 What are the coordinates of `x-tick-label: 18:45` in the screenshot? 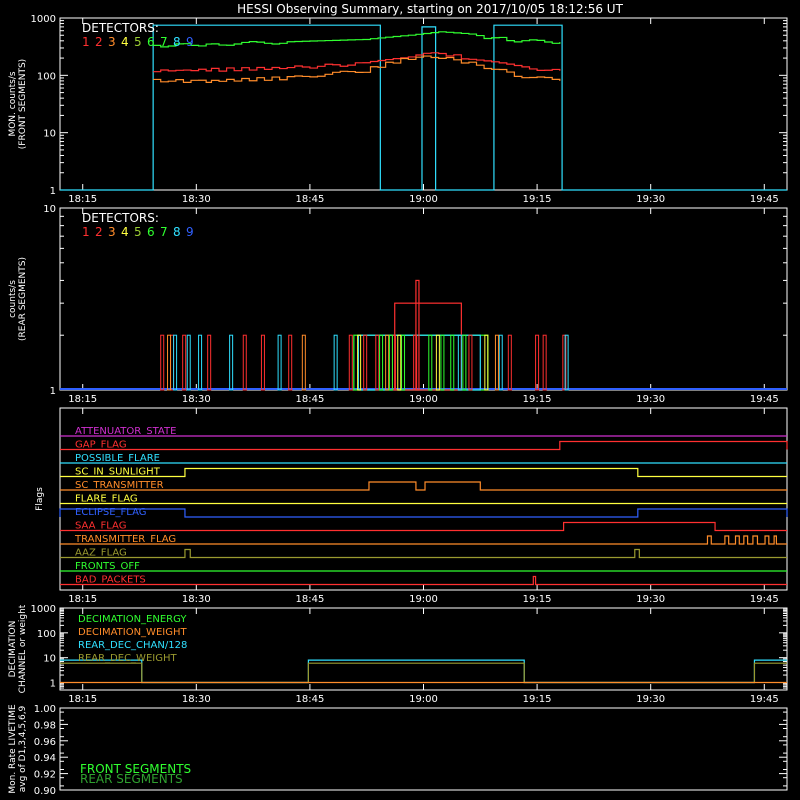 It's located at (309, 399).